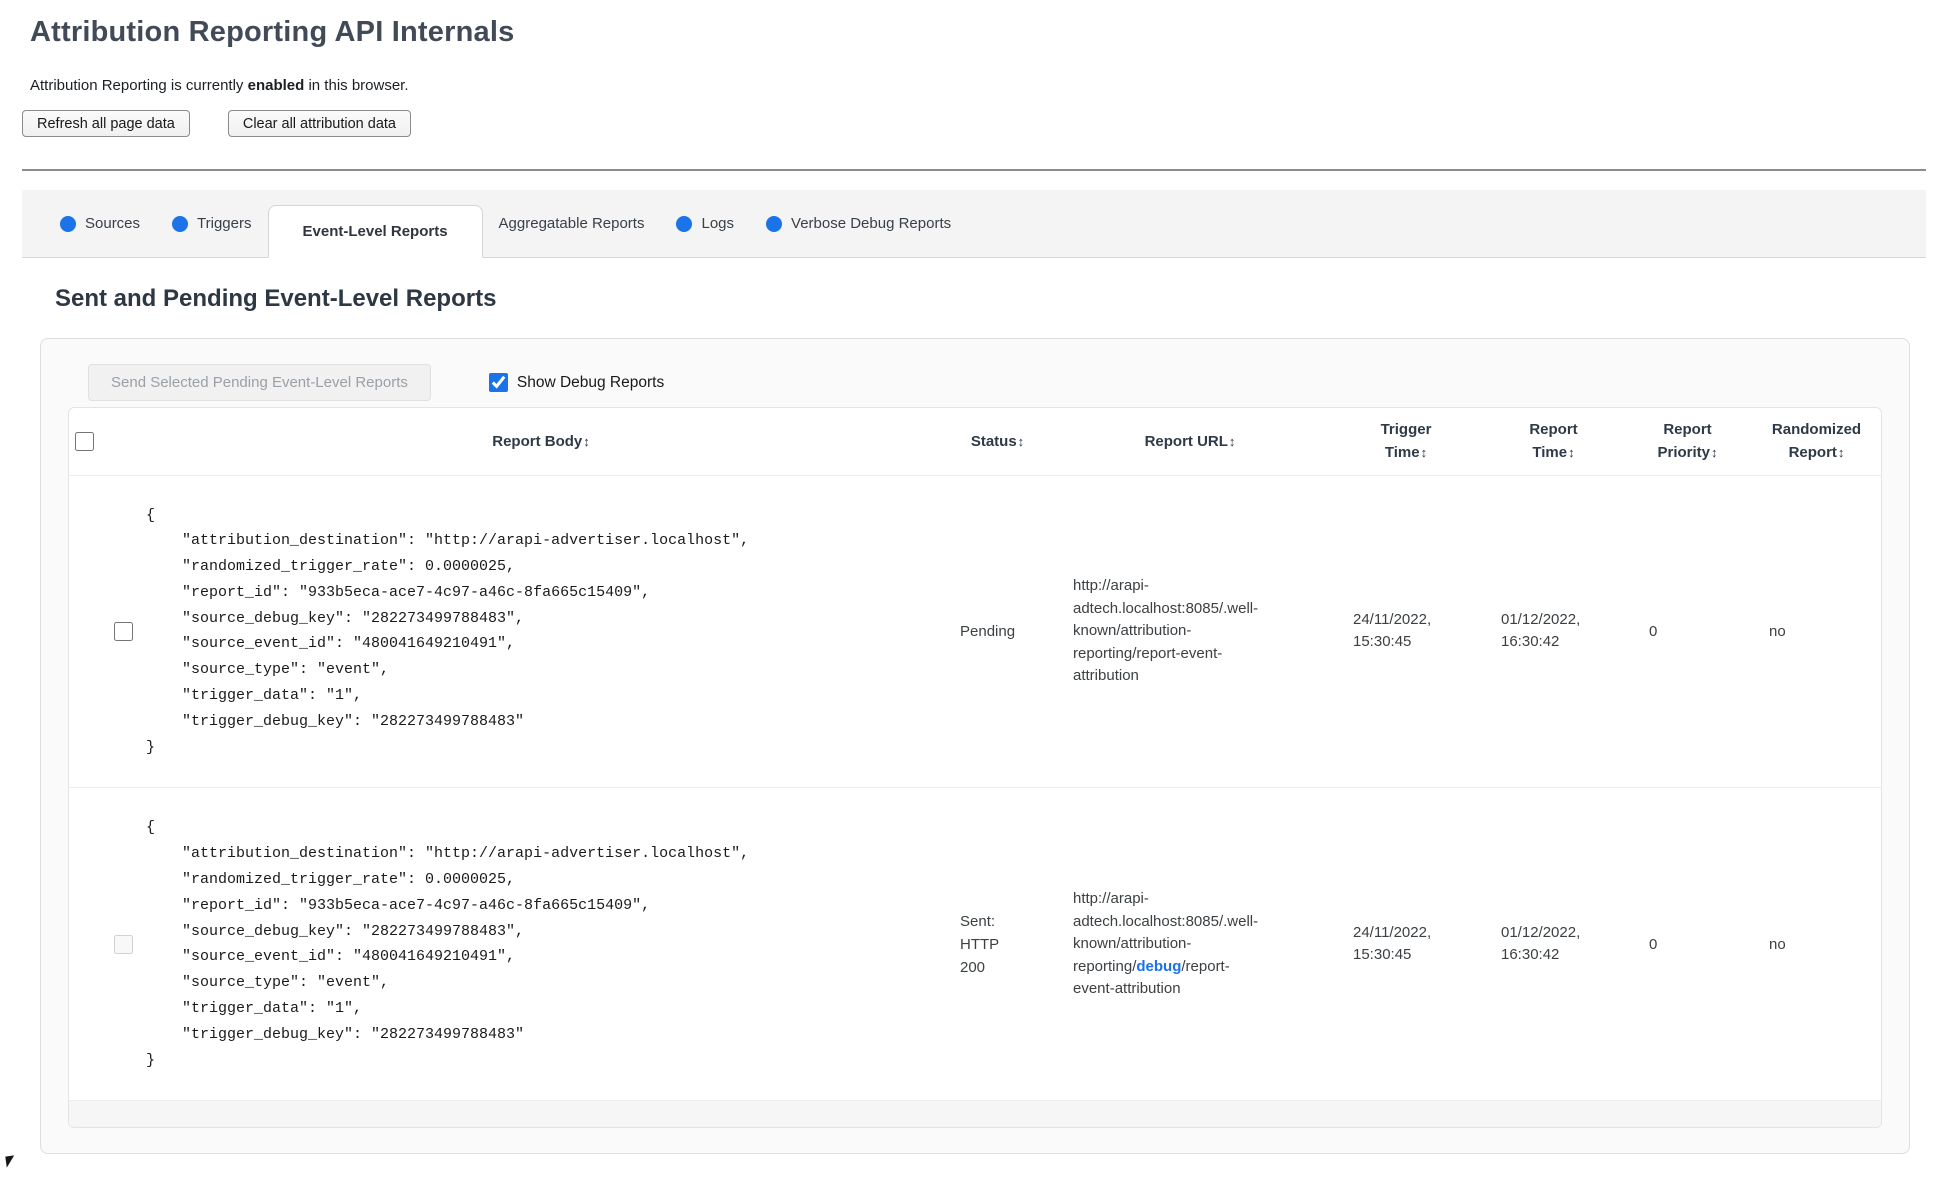 The height and width of the screenshot is (1178, 1948). What do you see at coordinates (1553, 441) in the screenshot?
I see `column-header-report-time: Report Time↕` at bounding box center [1553, 441].